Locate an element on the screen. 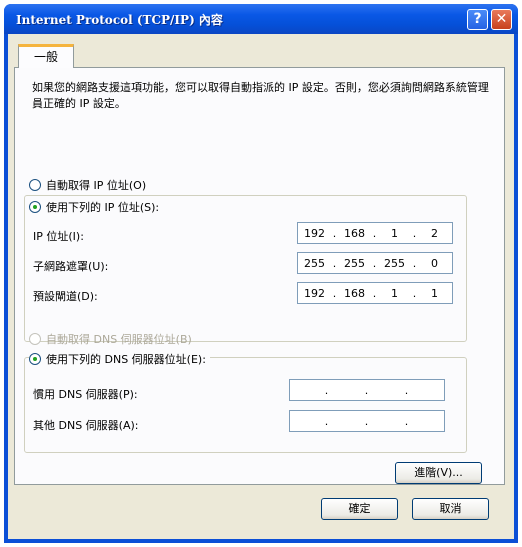  default-gateway-label: 預設閘道(D): is located at coordinates (65, 296).